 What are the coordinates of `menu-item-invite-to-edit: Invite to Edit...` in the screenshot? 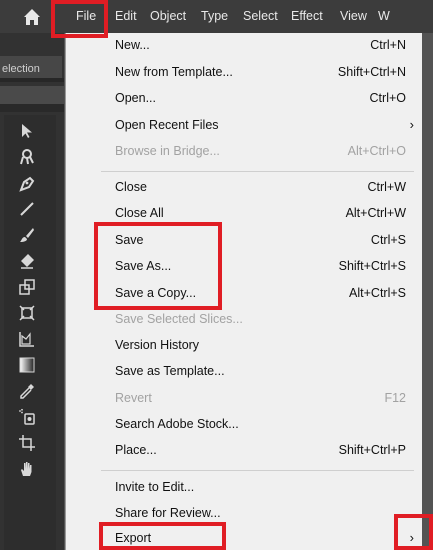 It's located at (244, 487).